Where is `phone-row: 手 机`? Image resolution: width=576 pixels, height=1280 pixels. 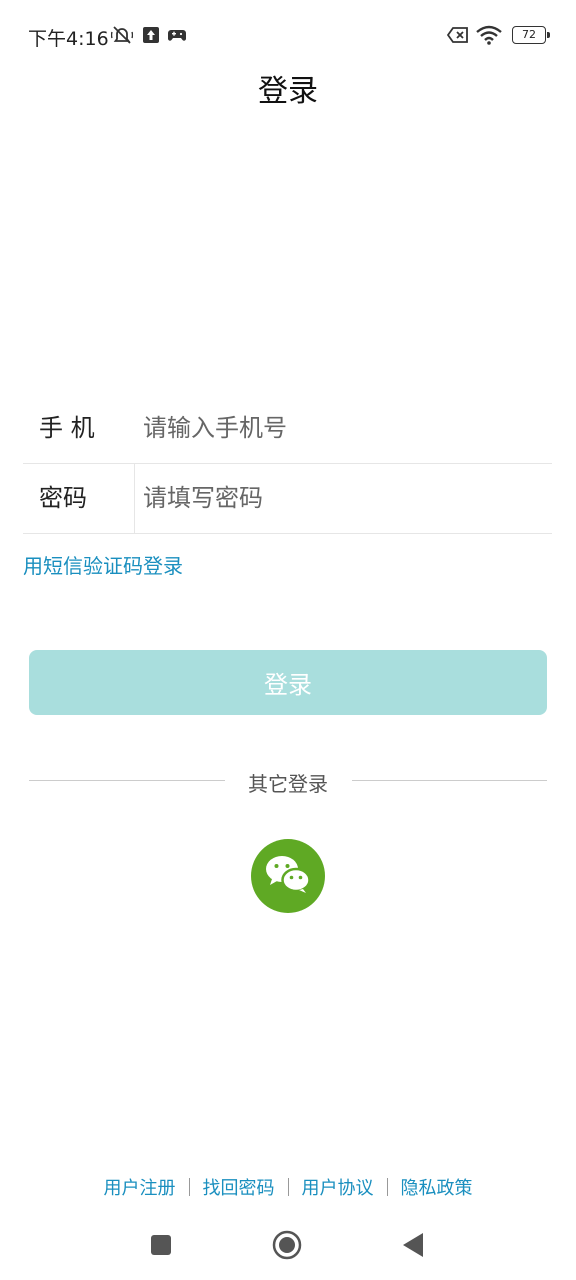 phone-row: 手 机 is located at coordinates (287, 428).